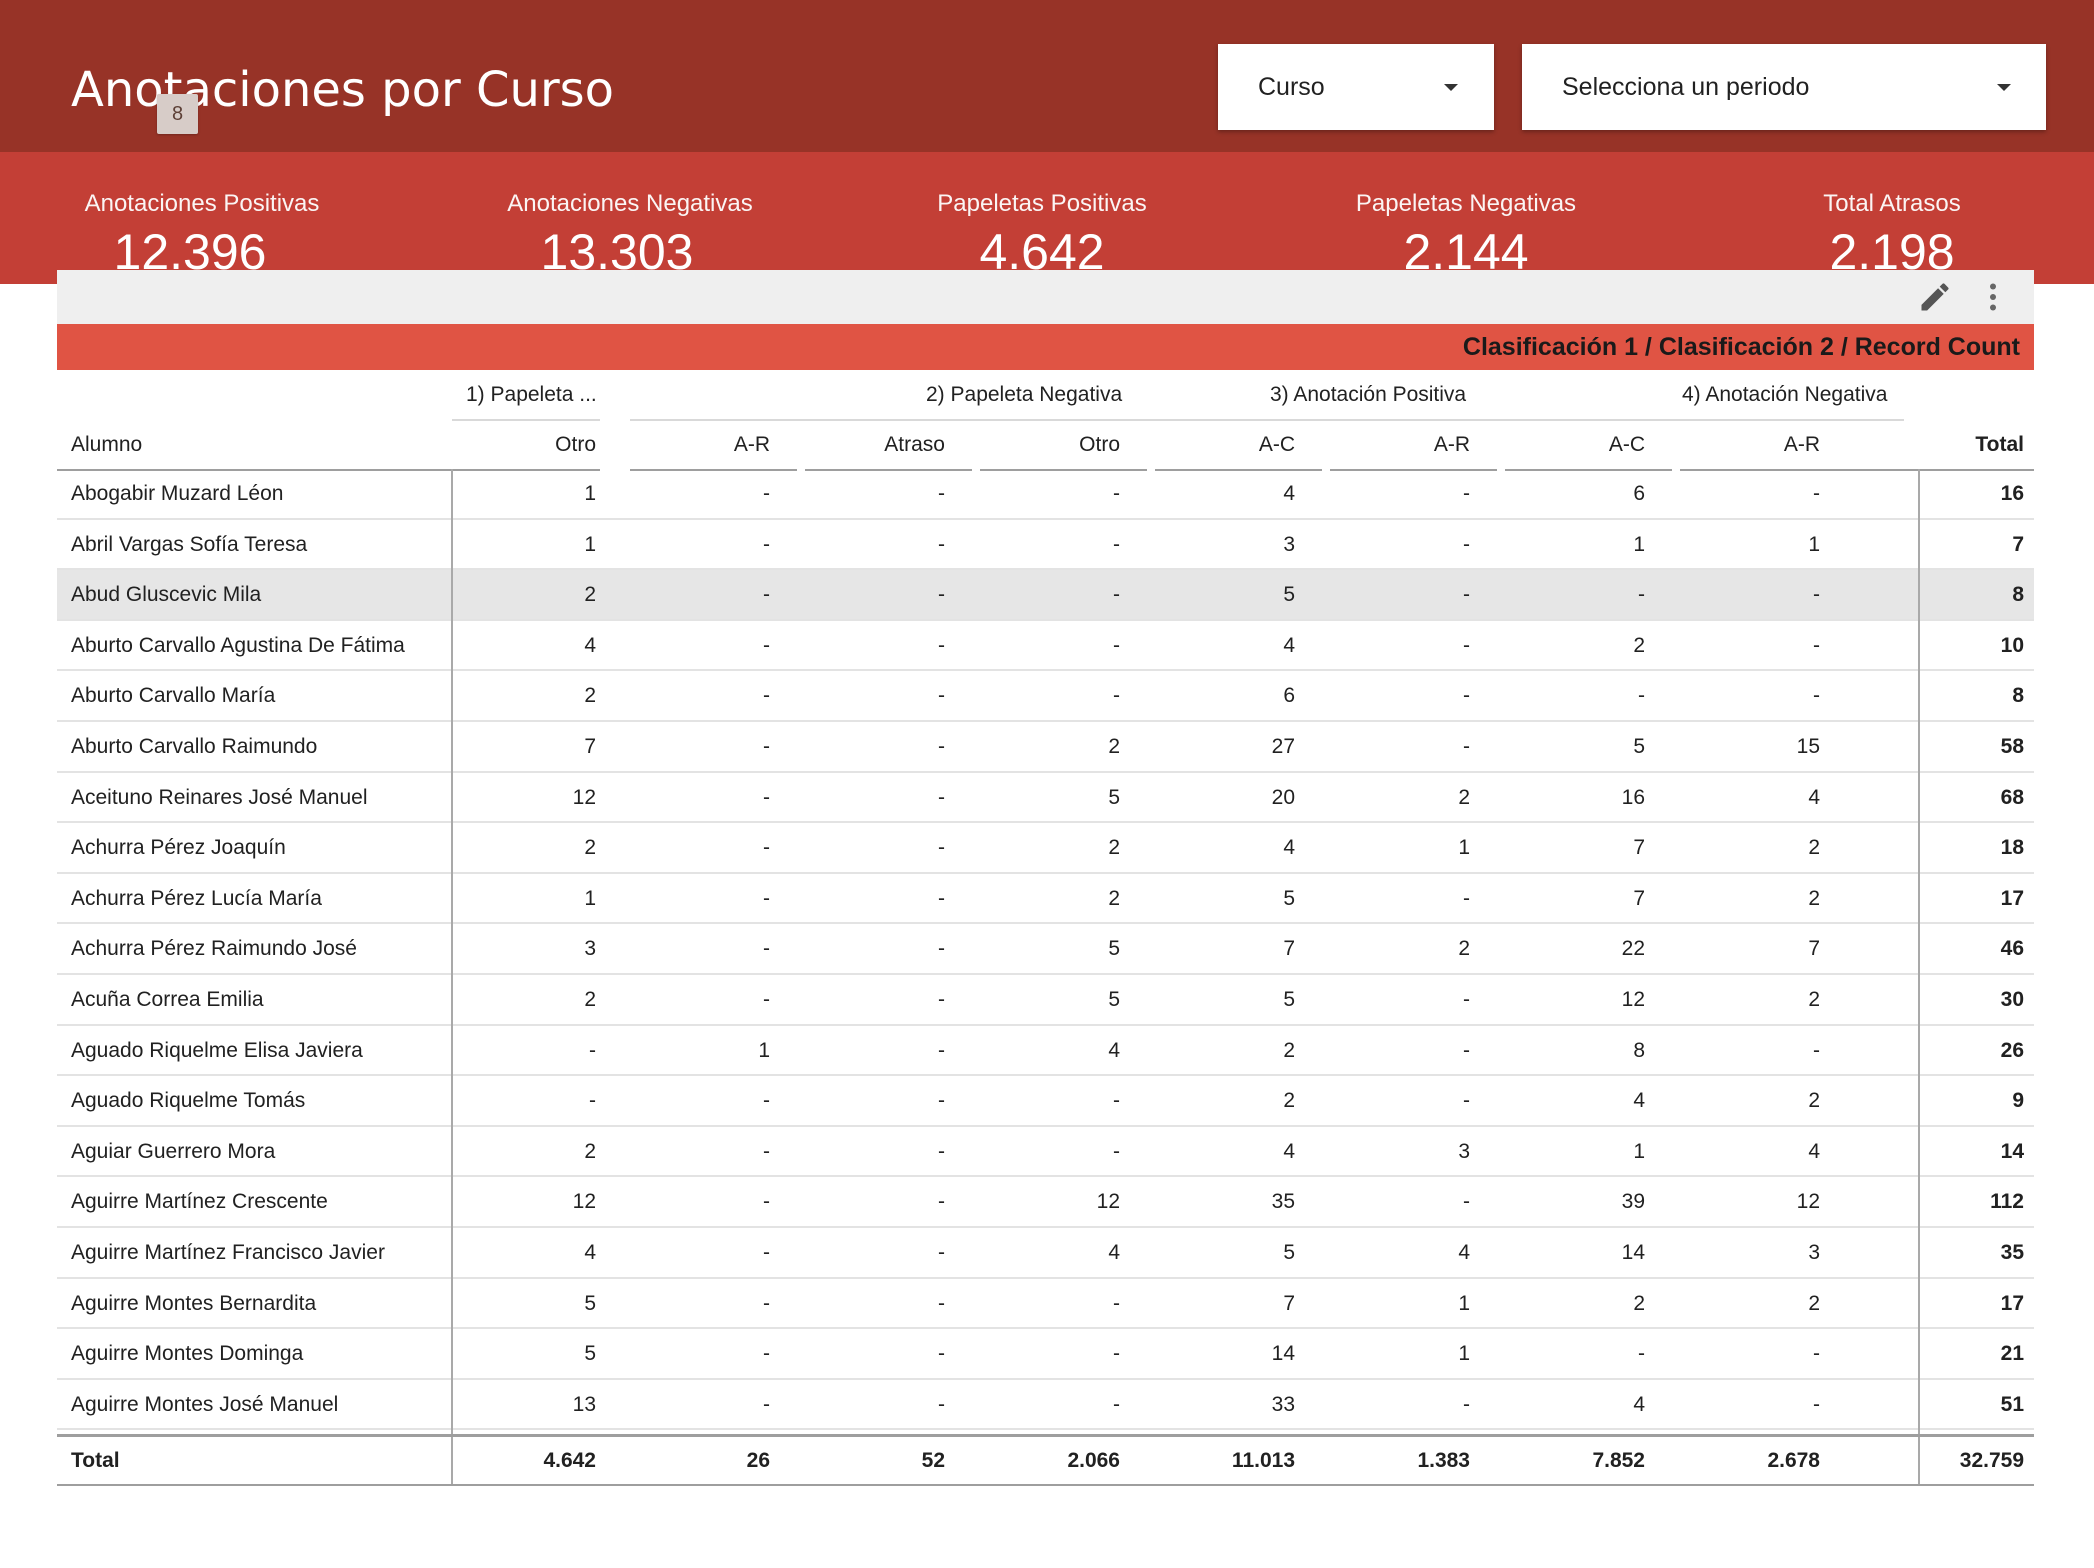 The image size is (2094, 1568). What do you see at coordinates (2012, 1354) in the screenshot?
I see `row-total: 21` at bounding box center [2012, 1354].